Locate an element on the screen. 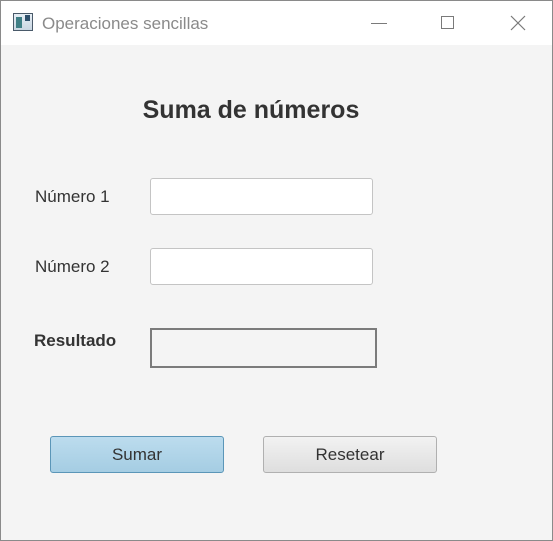 The image size is (553, 541). numero1-field is located at coordinates (261, 196).